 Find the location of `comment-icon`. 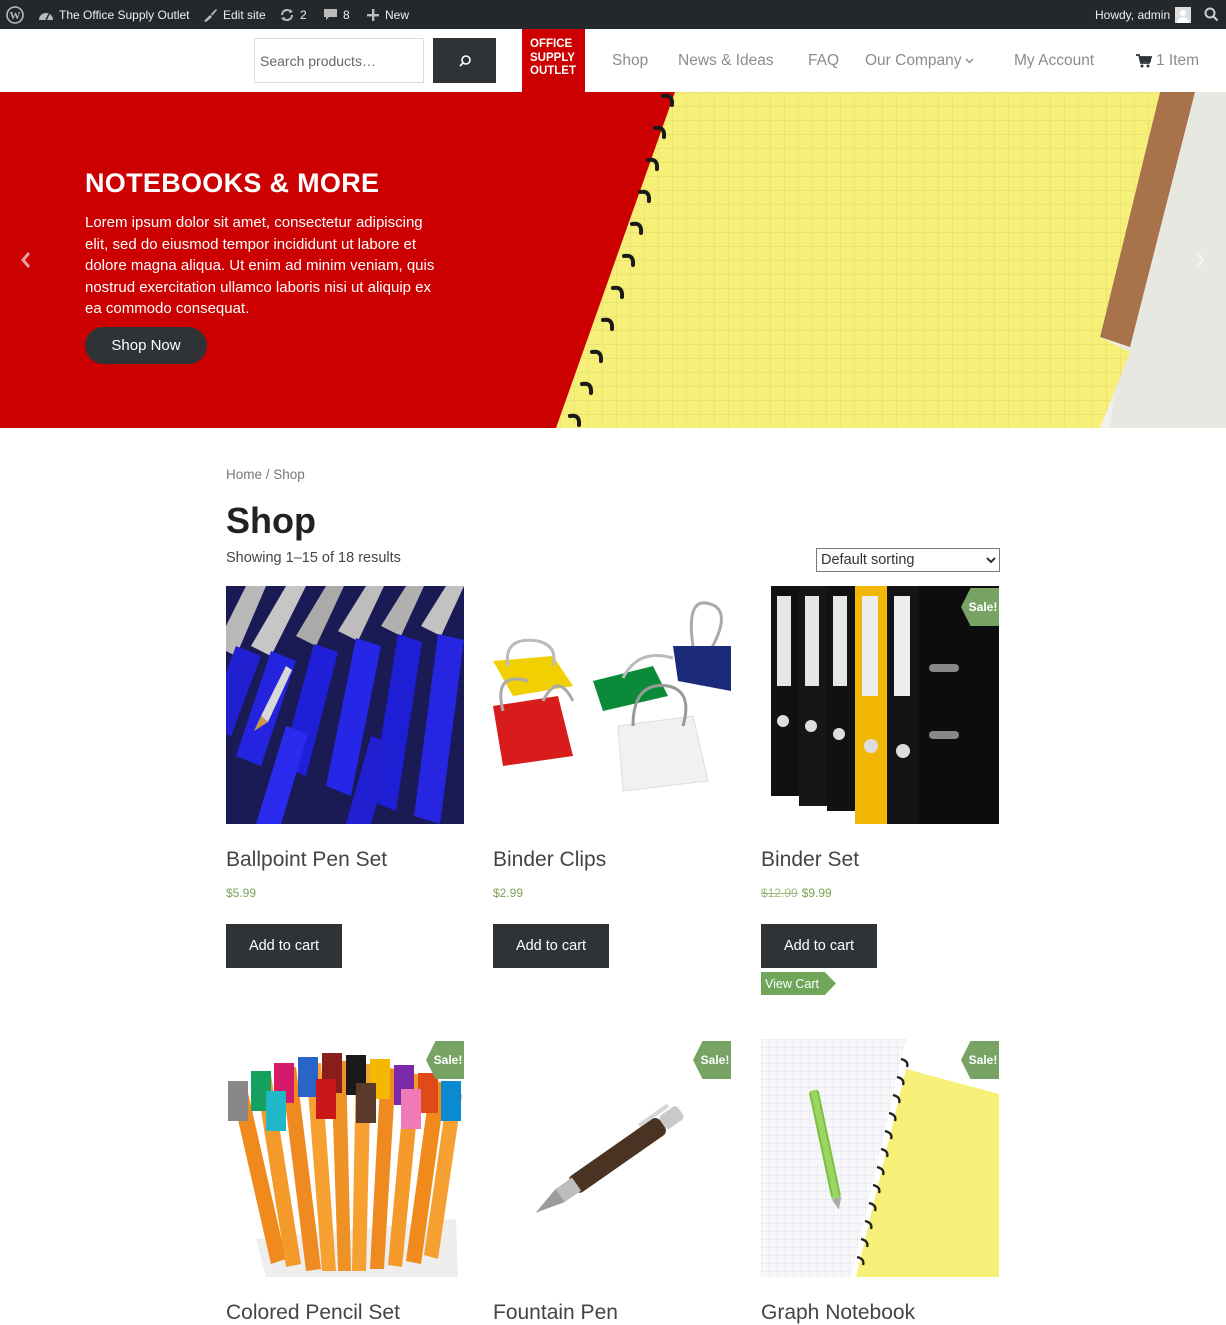

comment-icon is located at coordinates (330, 14).